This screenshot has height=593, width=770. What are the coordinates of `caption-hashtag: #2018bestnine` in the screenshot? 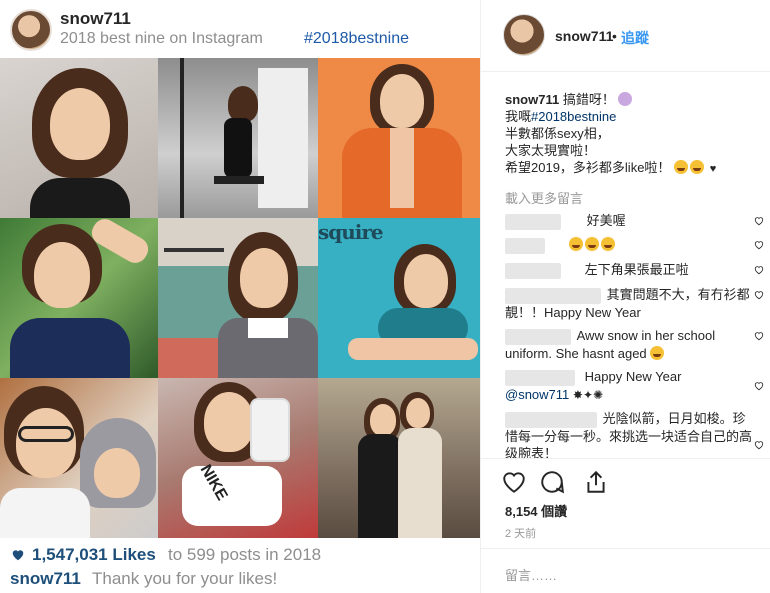 It's located at (573, 116).